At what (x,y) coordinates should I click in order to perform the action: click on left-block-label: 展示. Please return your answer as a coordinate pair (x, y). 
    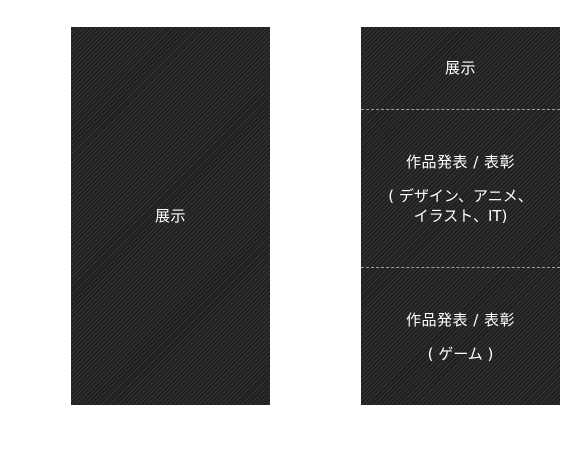
    Looking at the image, I should click on (170, 216).